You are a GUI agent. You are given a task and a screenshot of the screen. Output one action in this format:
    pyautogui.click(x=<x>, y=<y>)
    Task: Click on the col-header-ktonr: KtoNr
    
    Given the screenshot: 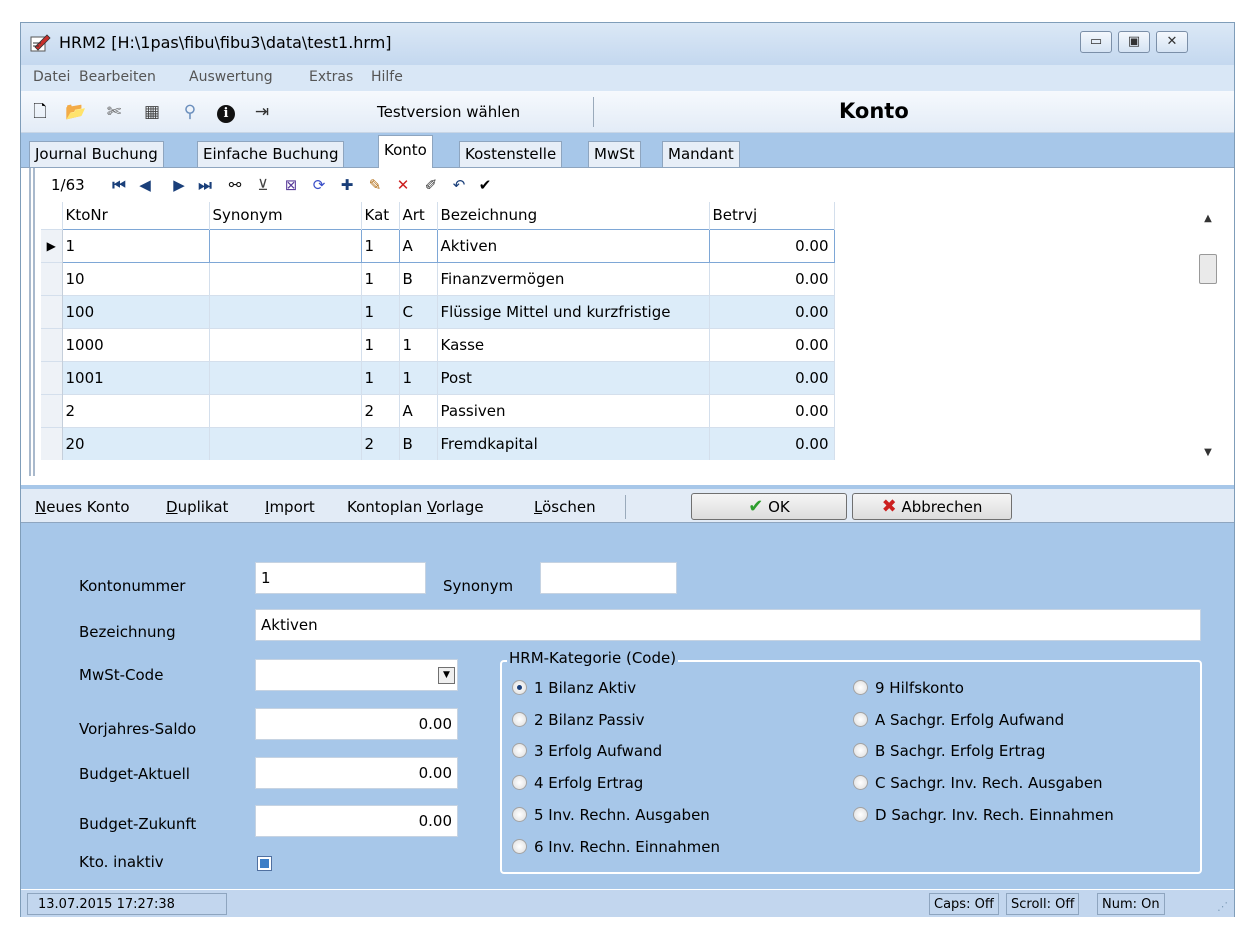 What is the action you would take?
    pyautogui.click(x=136, y=215)
    